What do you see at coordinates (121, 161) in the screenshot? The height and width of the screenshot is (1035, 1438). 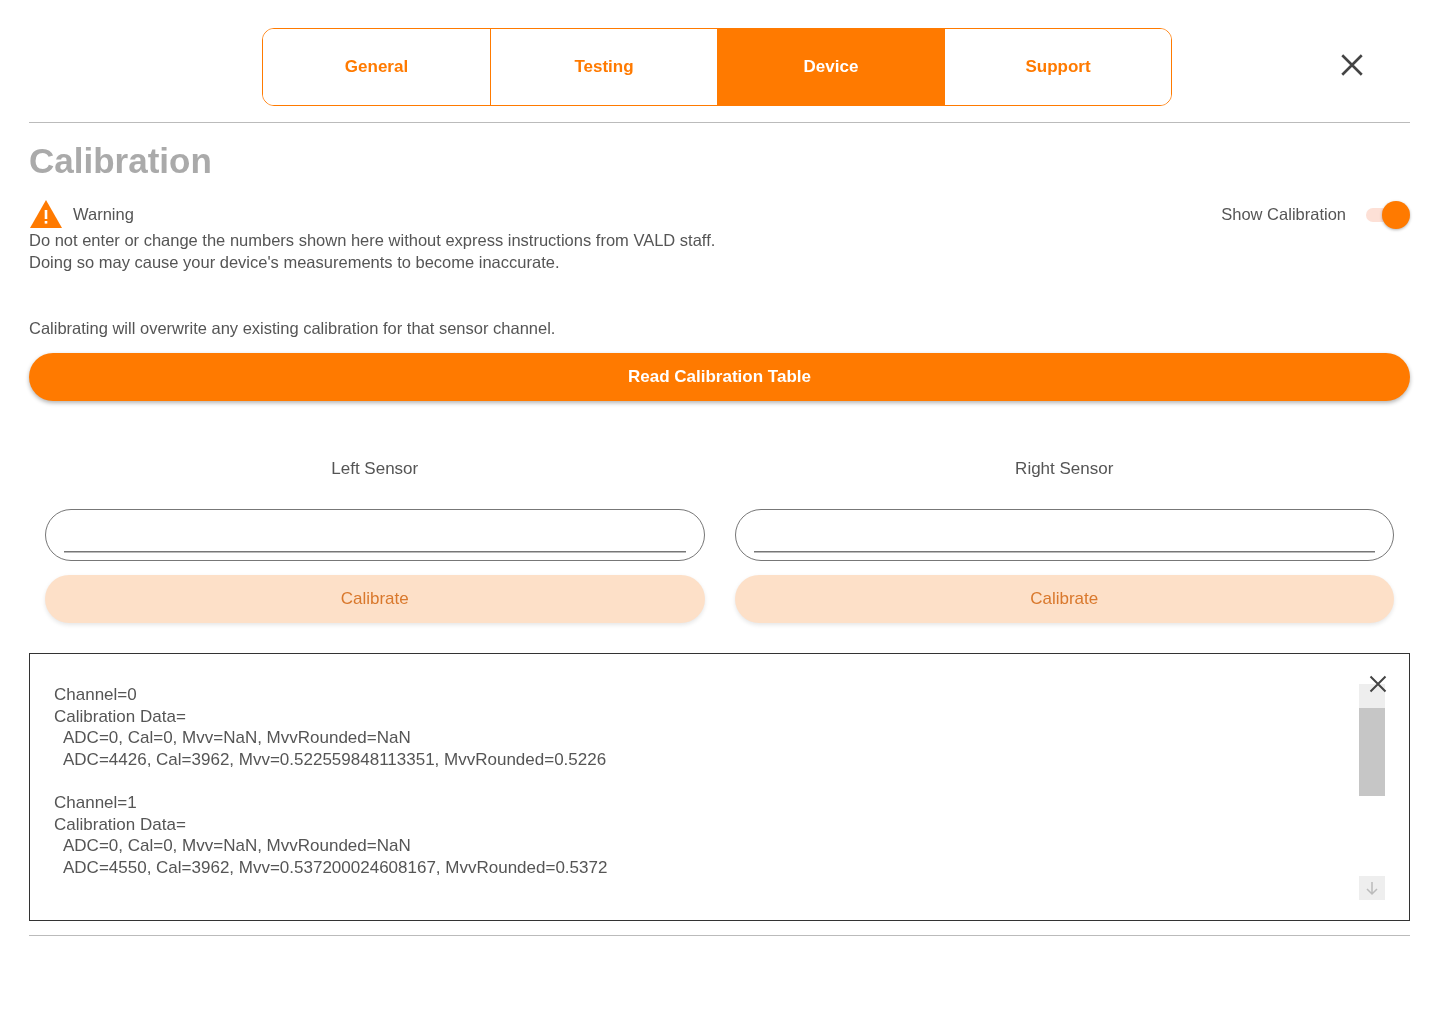 I see `section-title: Calibration` at bounding box center [121, 161].